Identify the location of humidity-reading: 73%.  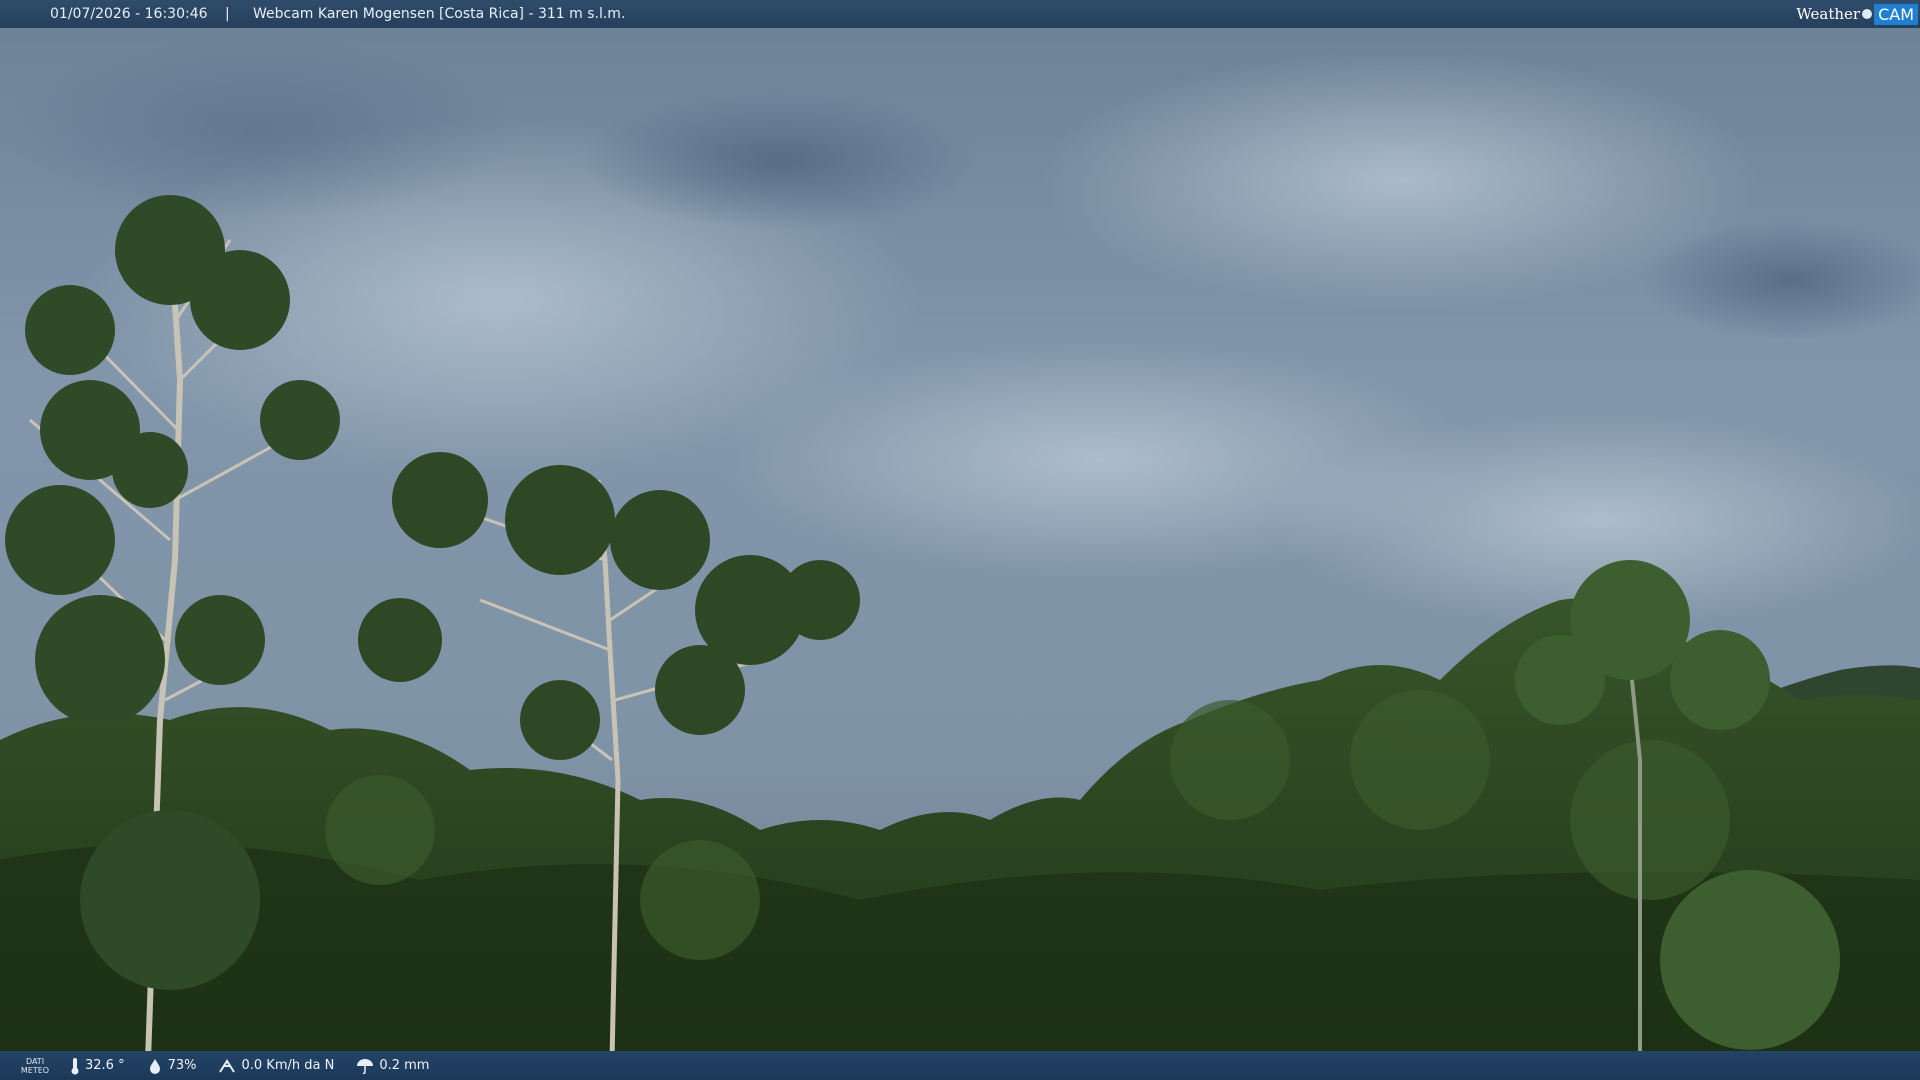
(172, 1066).